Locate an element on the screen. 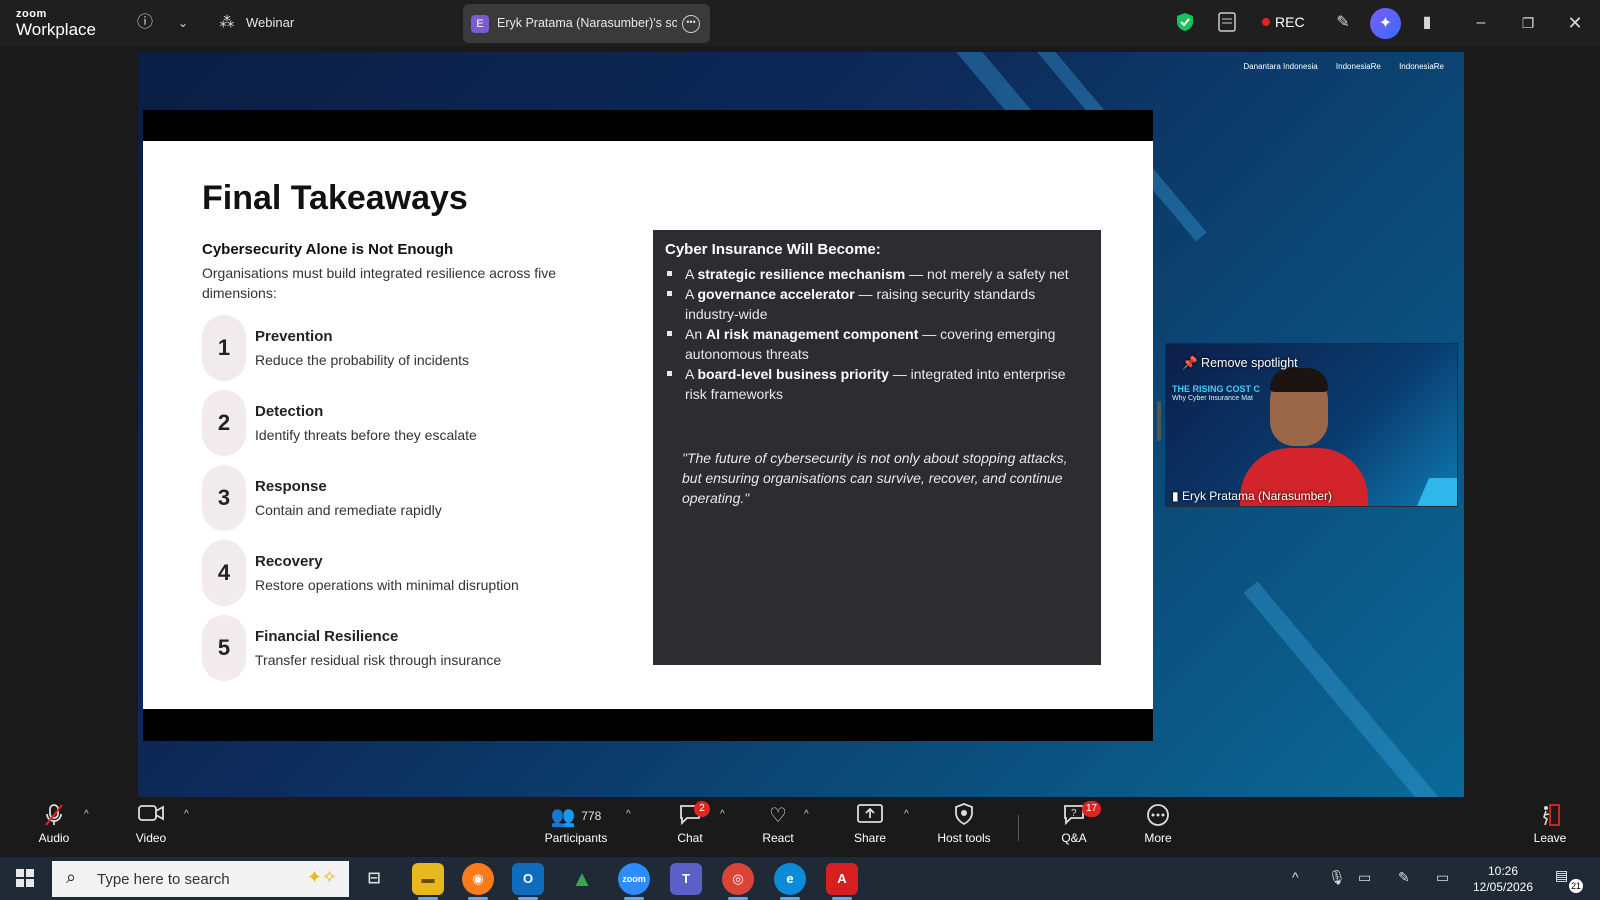 The image size is (1600, 900). annotate-pen-icon: ✎ is located at coordinates (1343, 23).